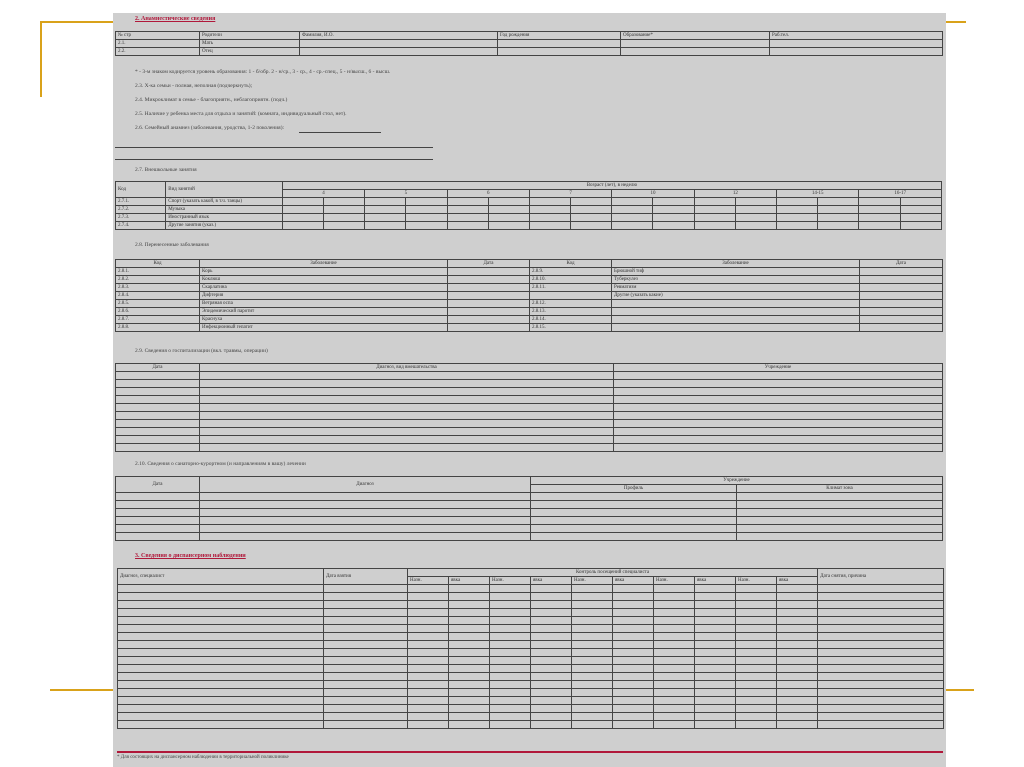 The image size is (1024, 767). I want to click on header-cell: Возраст (лет), в неделю, so click(612, 185).